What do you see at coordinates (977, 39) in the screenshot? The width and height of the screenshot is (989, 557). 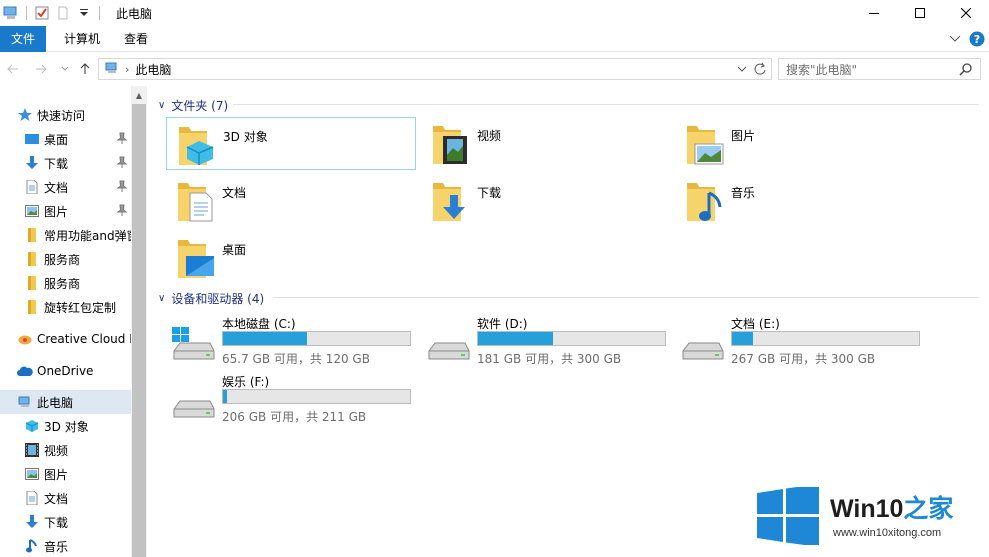 I see `help-icon: ?` at bounding box center [977, 39].